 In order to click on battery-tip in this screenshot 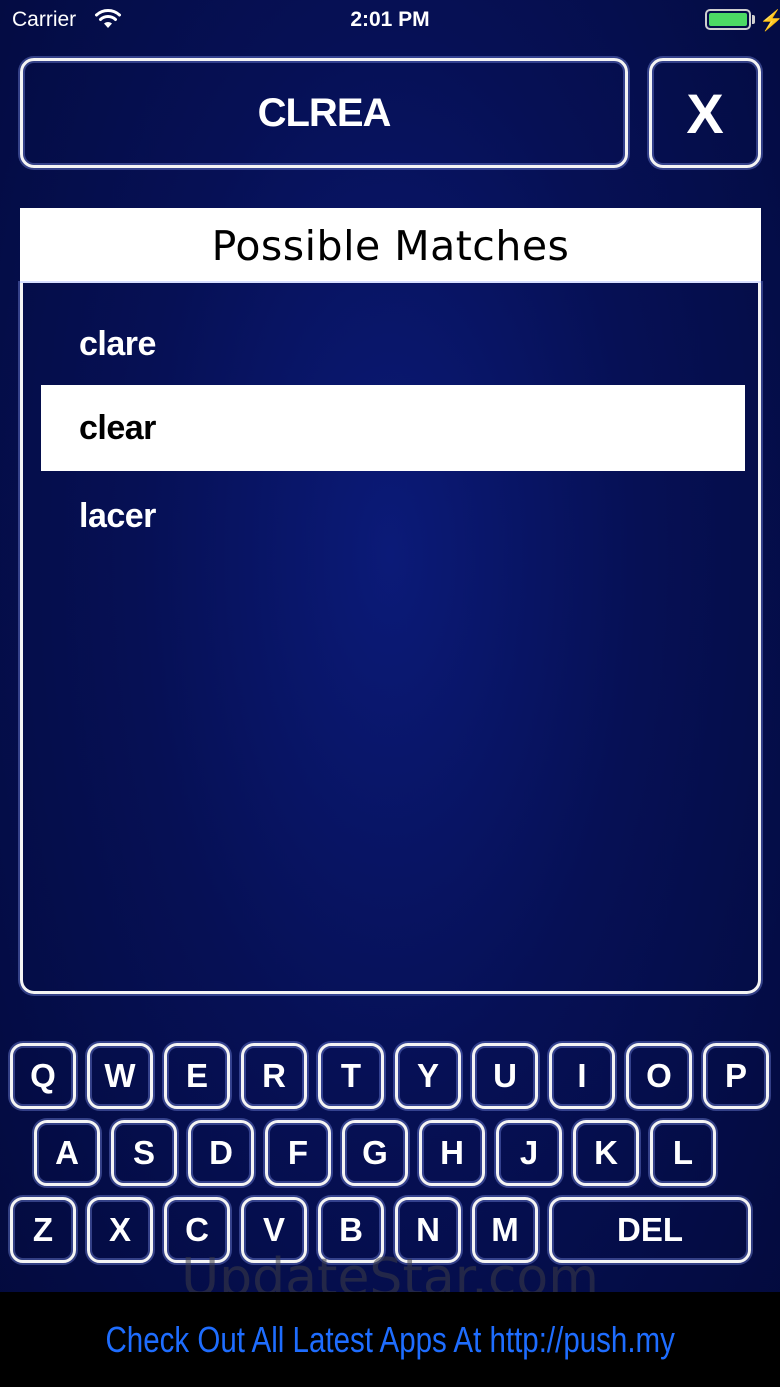, I will do `click(753, 19)`.